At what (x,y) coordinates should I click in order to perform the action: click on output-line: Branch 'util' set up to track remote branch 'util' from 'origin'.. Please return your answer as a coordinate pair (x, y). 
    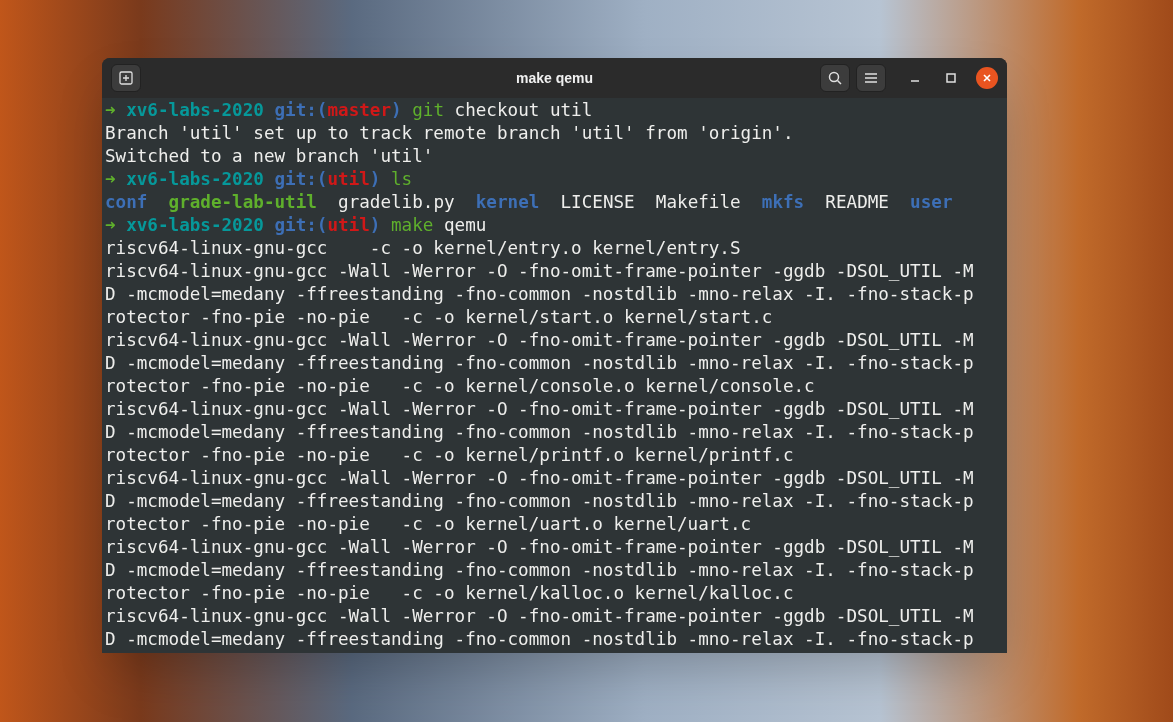
    Looking at the image, I should click on (449, 133).